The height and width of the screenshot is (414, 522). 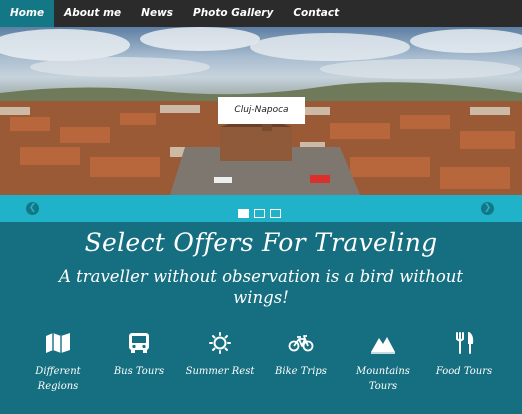 What do you see at coordinates (139, 371) in the screenshot?
I see `feature-label: Bus Tours` at bounding box center [139, 371].